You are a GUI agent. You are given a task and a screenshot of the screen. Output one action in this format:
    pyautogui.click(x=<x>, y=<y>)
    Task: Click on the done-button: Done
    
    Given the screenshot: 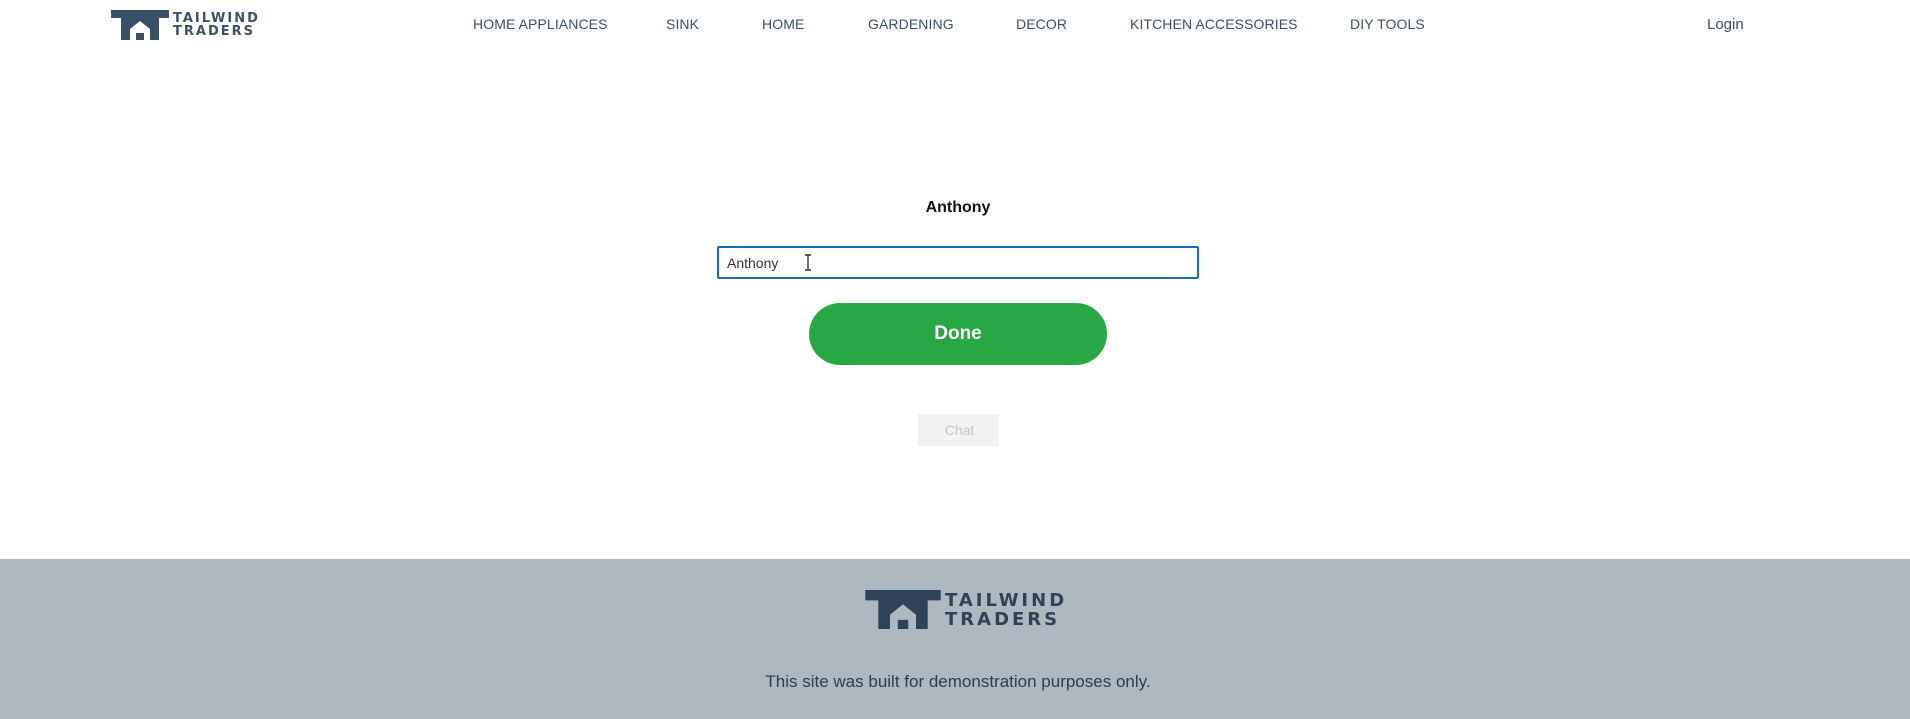 What is the action you would take?
    pyautogui.click(x=958, y=334)
    